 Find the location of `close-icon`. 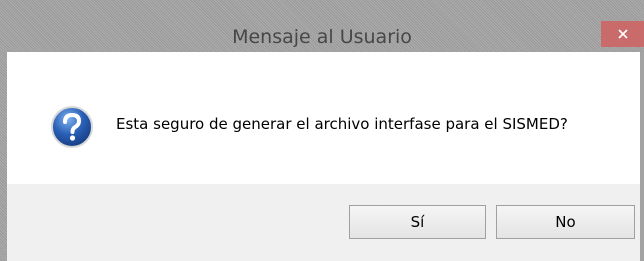

close-icon is located at coordinates (622, 34).